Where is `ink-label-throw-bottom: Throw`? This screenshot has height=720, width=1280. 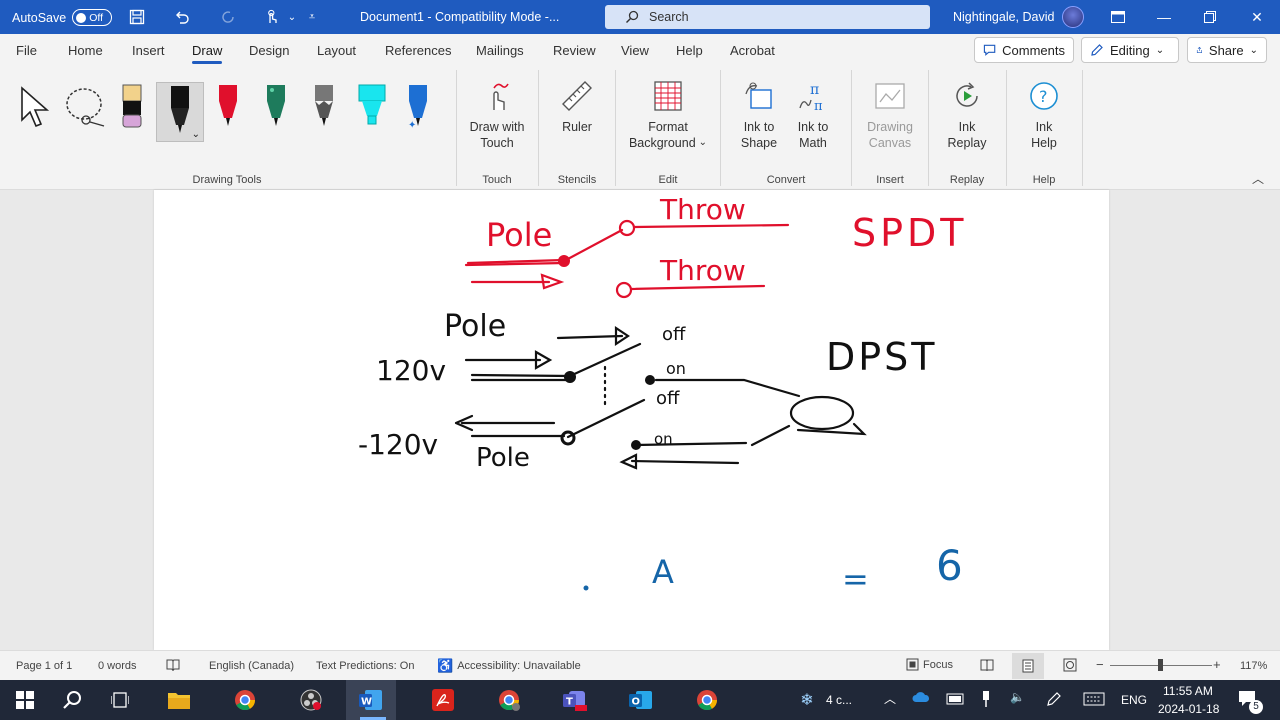 ink-label-throw-bottom: Throw is located at coordinates (702, 270).